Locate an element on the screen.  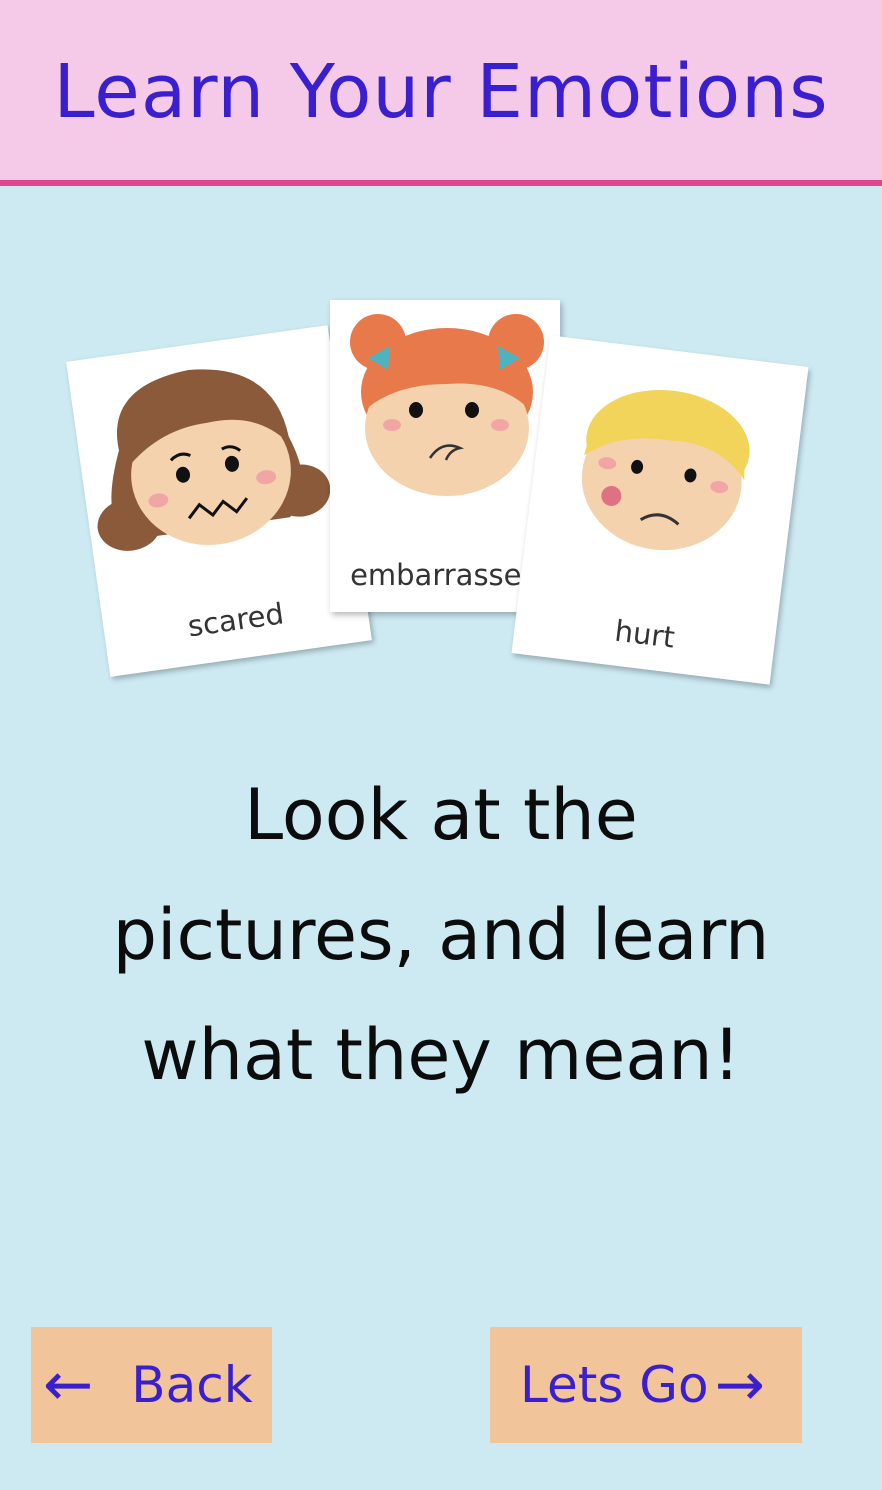
header-bar: Learn Your Emotions is located at coordinates (441, 93).